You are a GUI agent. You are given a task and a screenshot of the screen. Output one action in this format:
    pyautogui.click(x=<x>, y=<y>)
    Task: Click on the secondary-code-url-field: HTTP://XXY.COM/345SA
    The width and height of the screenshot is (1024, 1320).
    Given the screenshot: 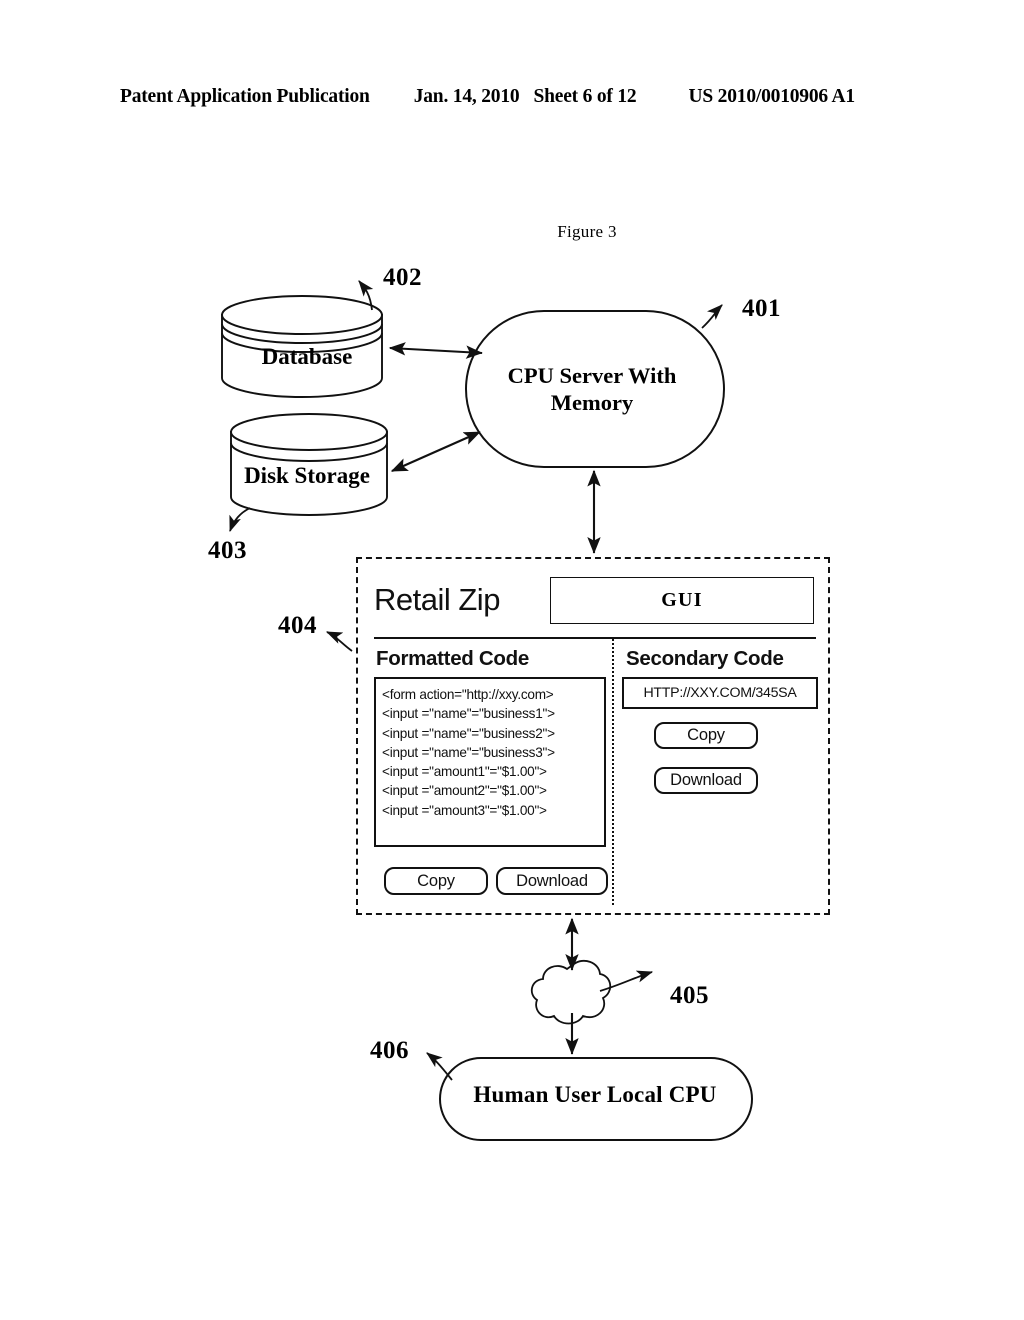 What is the action you would take?
    pyautogui.click(x=720, y=693)
    